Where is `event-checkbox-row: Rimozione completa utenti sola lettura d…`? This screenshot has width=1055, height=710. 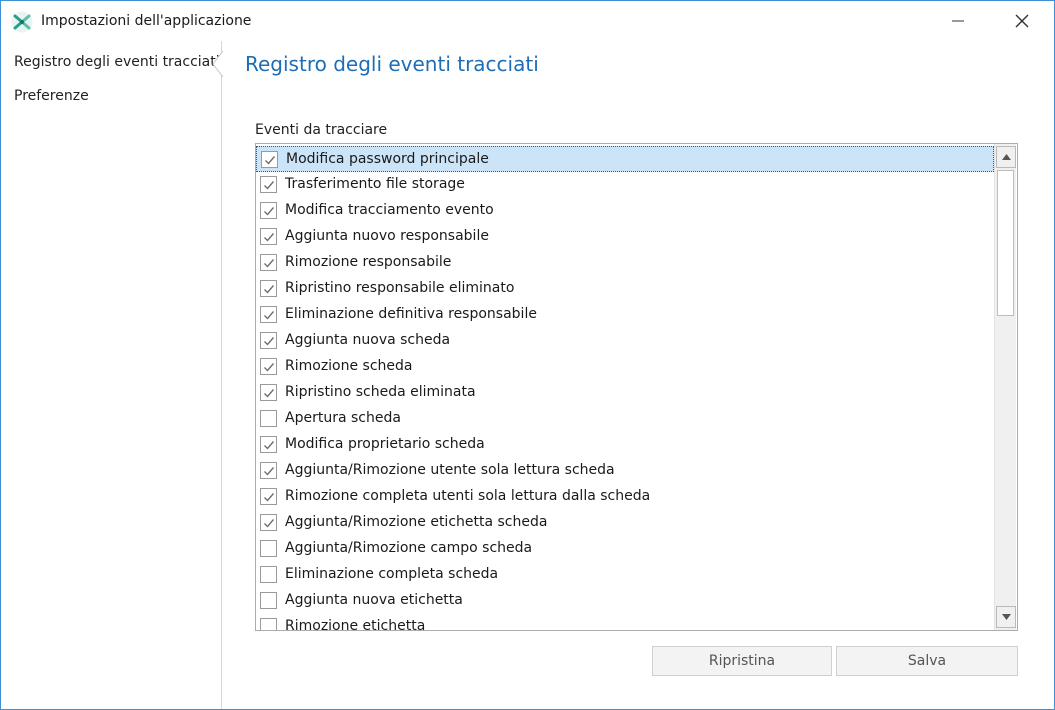 event-checkbox-row: Rimozione completa utenti sola lettura d… is located at coordinates (625, 497).